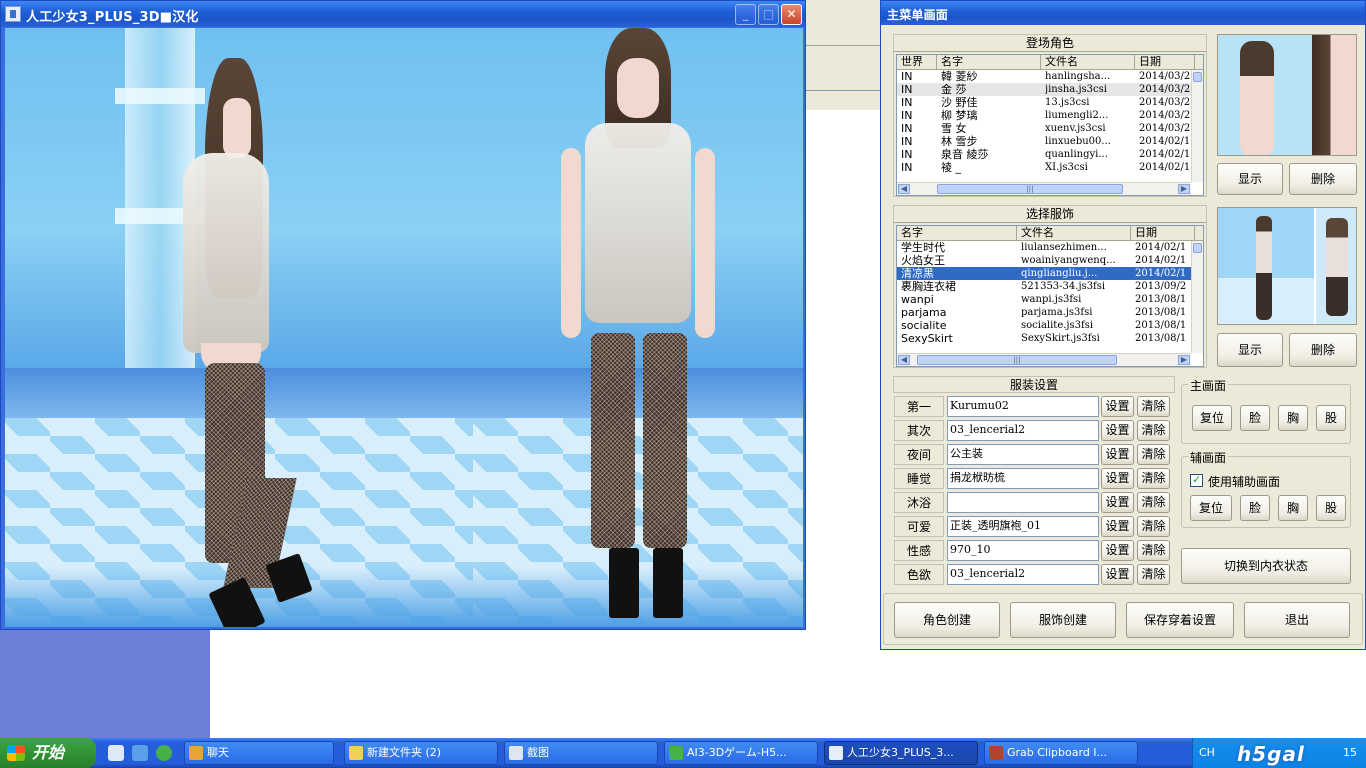  What do you see at coordinates (1044, 115) in the screenshot?
I see `character-row: IN 柳 梦璃 liumengli2... 2014/03/2` at bounding box center [1044, 115].